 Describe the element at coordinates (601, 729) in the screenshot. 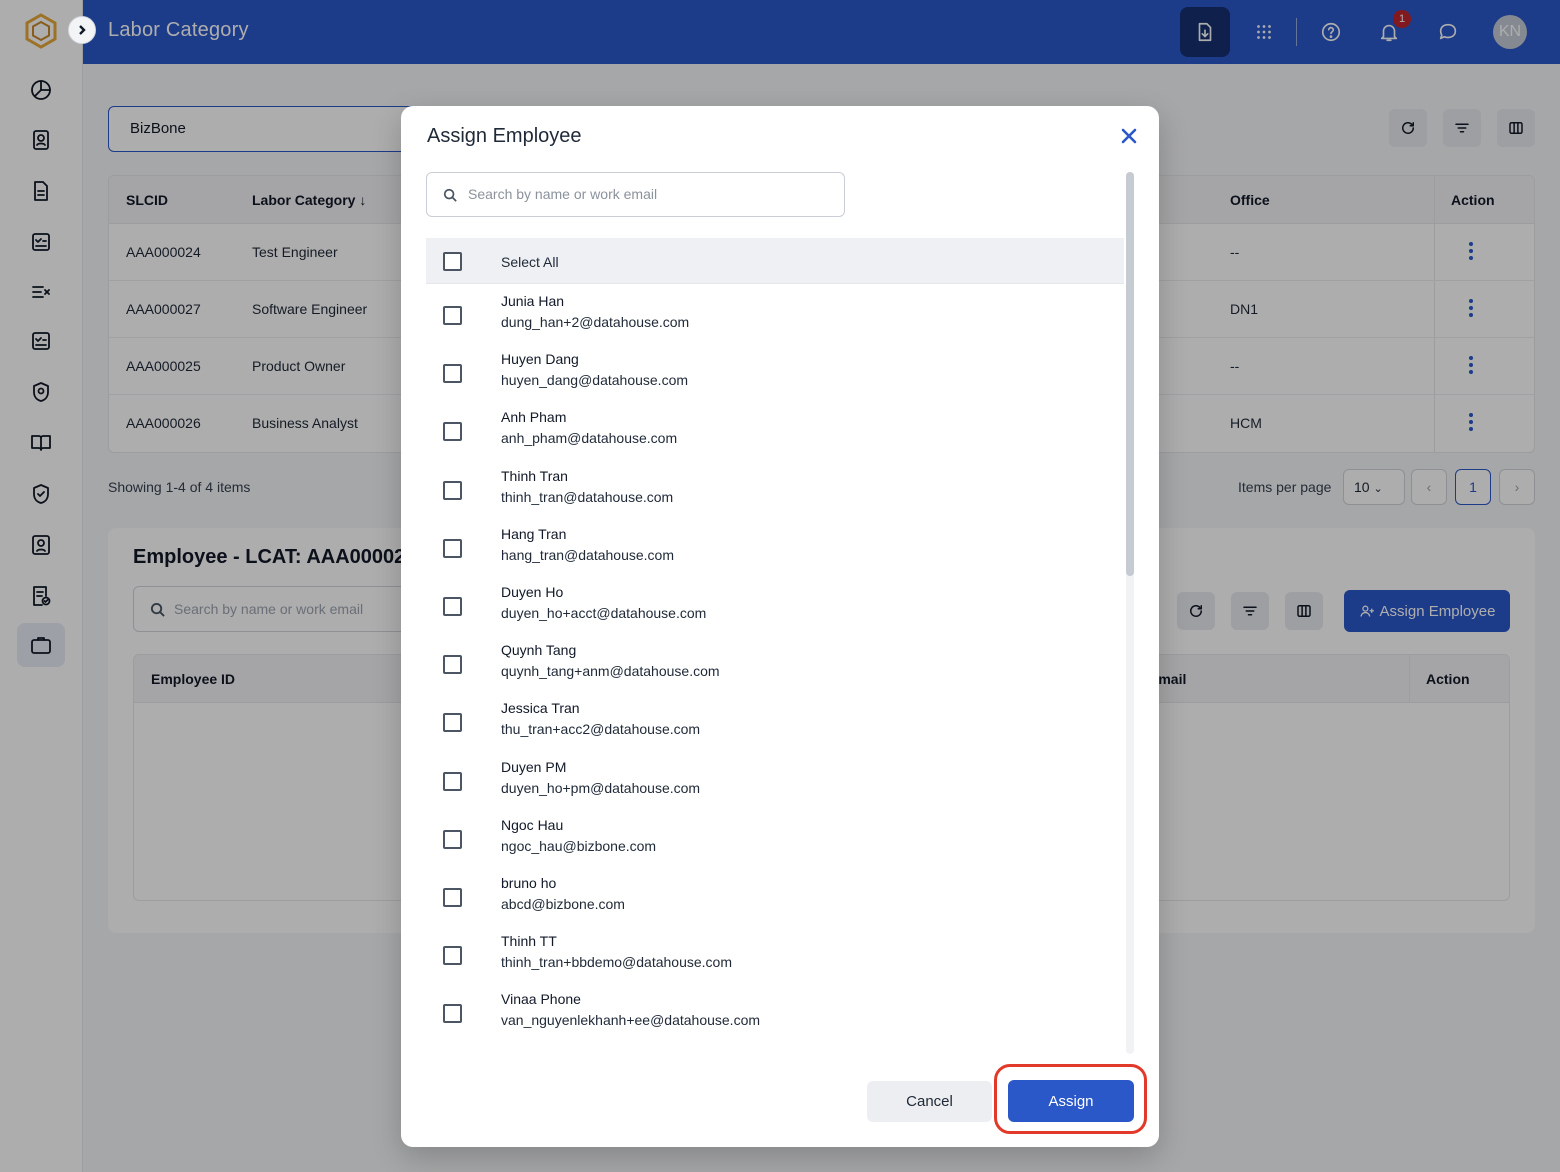

I see `employee-email: thu_tran+acc2@datahouse.com` at that location.